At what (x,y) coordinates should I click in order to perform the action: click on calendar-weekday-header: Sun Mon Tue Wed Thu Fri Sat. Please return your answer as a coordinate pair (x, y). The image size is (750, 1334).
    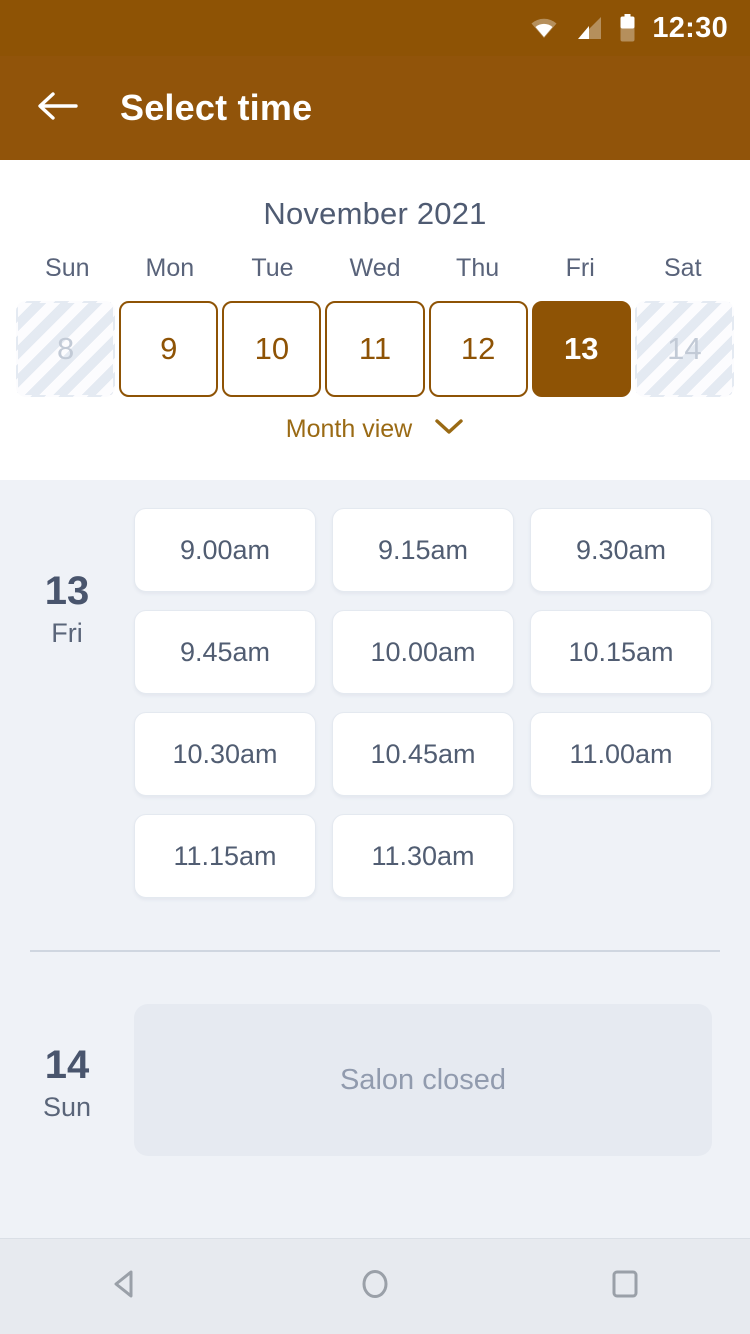
    Looking at the image, I should click on (375, 268).